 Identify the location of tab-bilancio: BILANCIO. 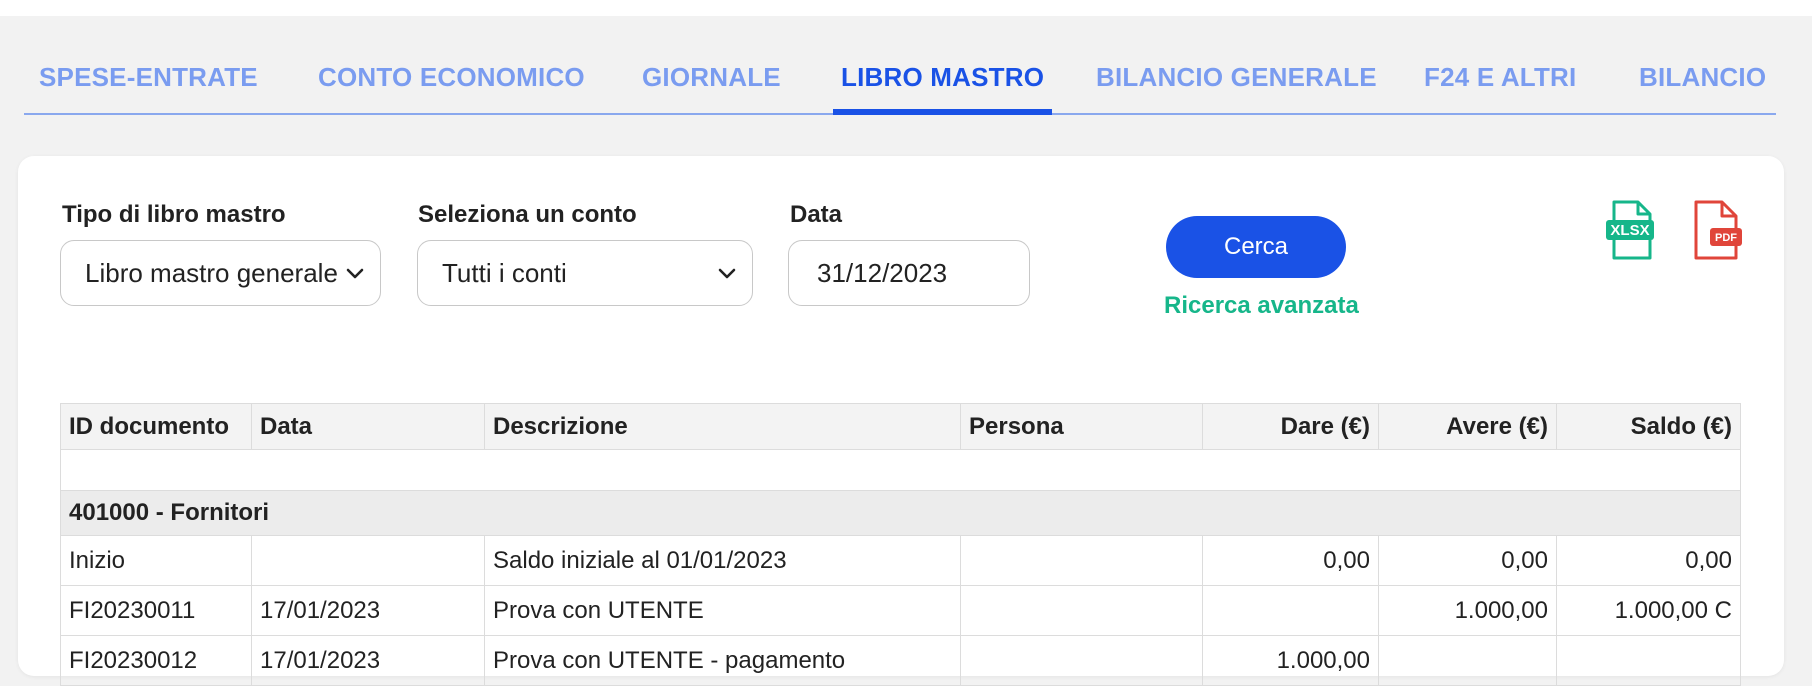
(1702, 87).